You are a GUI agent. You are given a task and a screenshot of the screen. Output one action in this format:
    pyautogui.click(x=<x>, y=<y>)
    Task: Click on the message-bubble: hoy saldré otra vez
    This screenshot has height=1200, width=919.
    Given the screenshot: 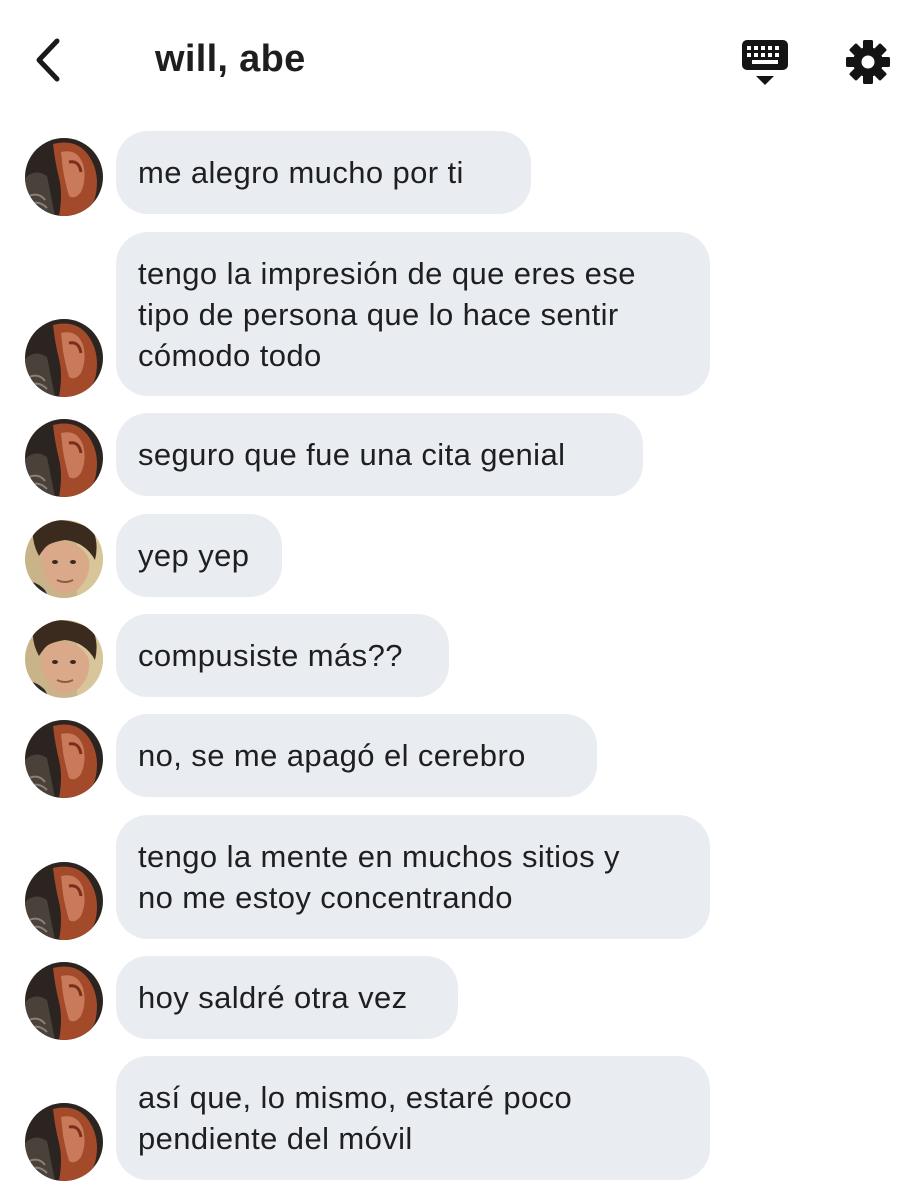 What is the action you would take?
    pyautogui.click(x=287, y=997)
    